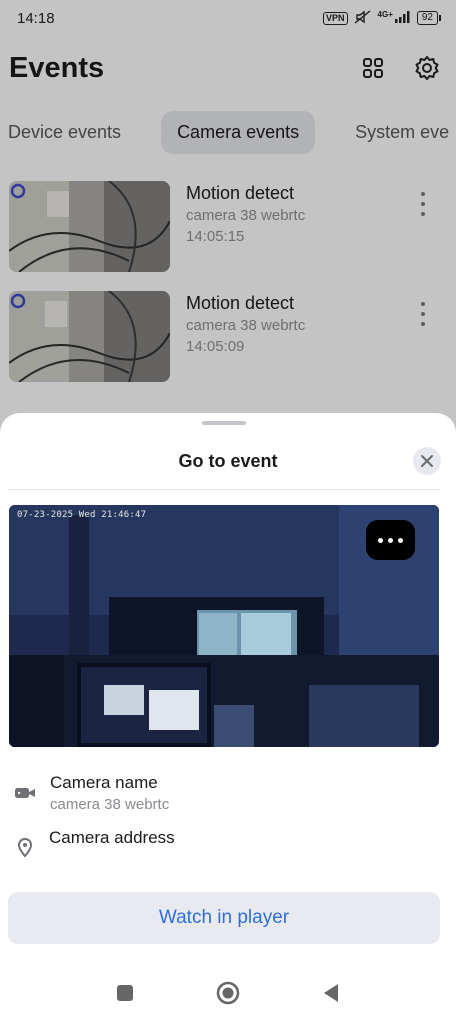  What do you see at coordinates (125, 995) in the screenshot?
I see `recents-icon` at bounding box center [125, 995].